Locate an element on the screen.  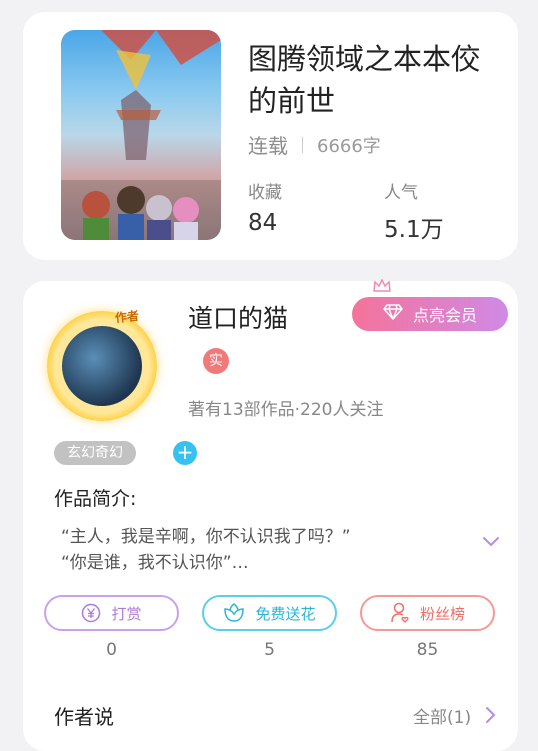
genre-tag: 玄幻奇幻 is located at coordinates (95, 453).